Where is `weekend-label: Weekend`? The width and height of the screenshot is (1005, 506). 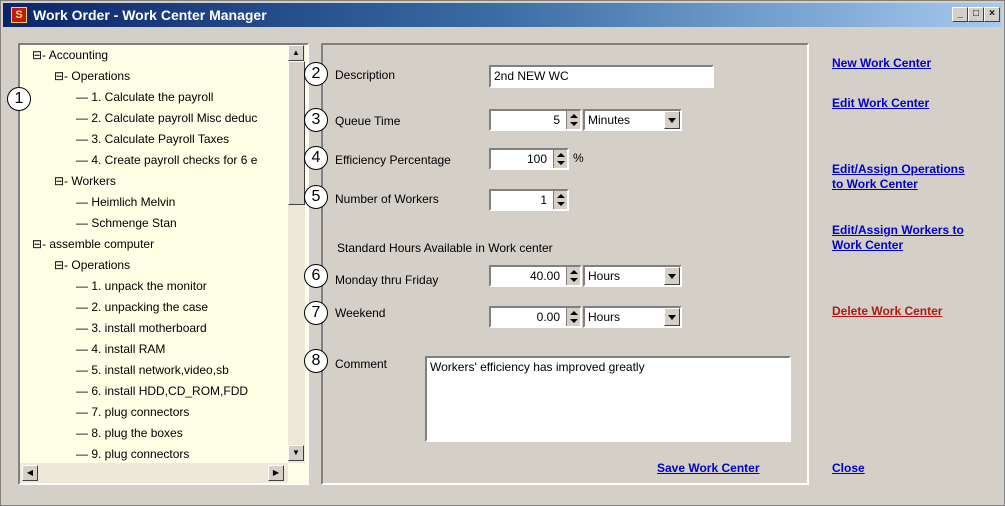 weekend-label: Weekend is located at coordinates (360, 313).